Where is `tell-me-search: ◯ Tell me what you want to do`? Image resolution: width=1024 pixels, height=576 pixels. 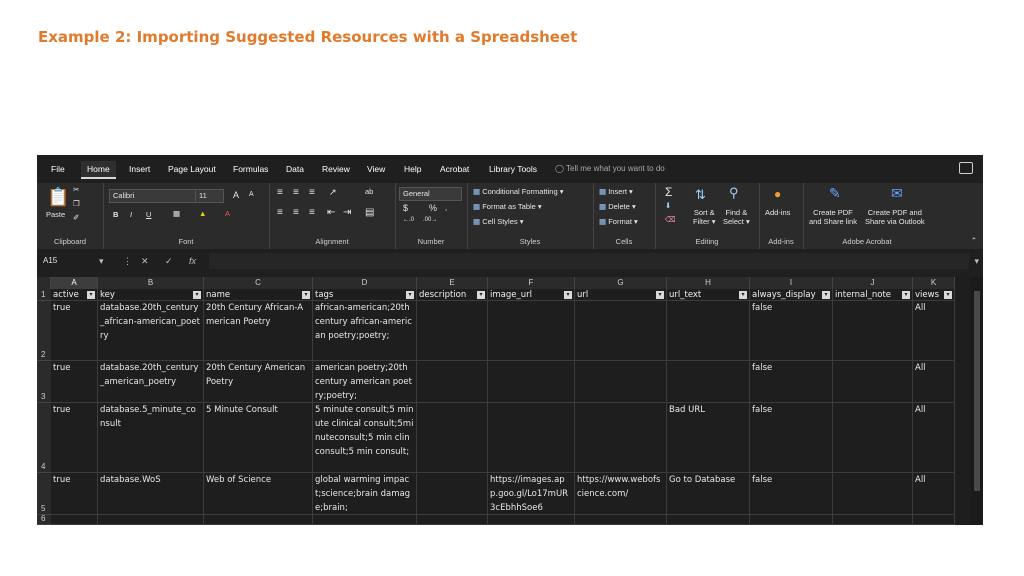 tell-me-search: ◯ Tell me what you want to do is located at coordinates (610, 169).